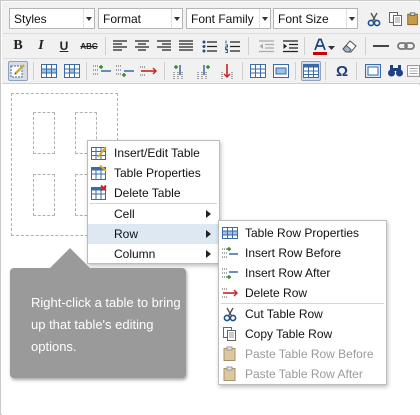 This screenshot has width=420, height=415. I want to click on delete-column-button, so click(227, 71).